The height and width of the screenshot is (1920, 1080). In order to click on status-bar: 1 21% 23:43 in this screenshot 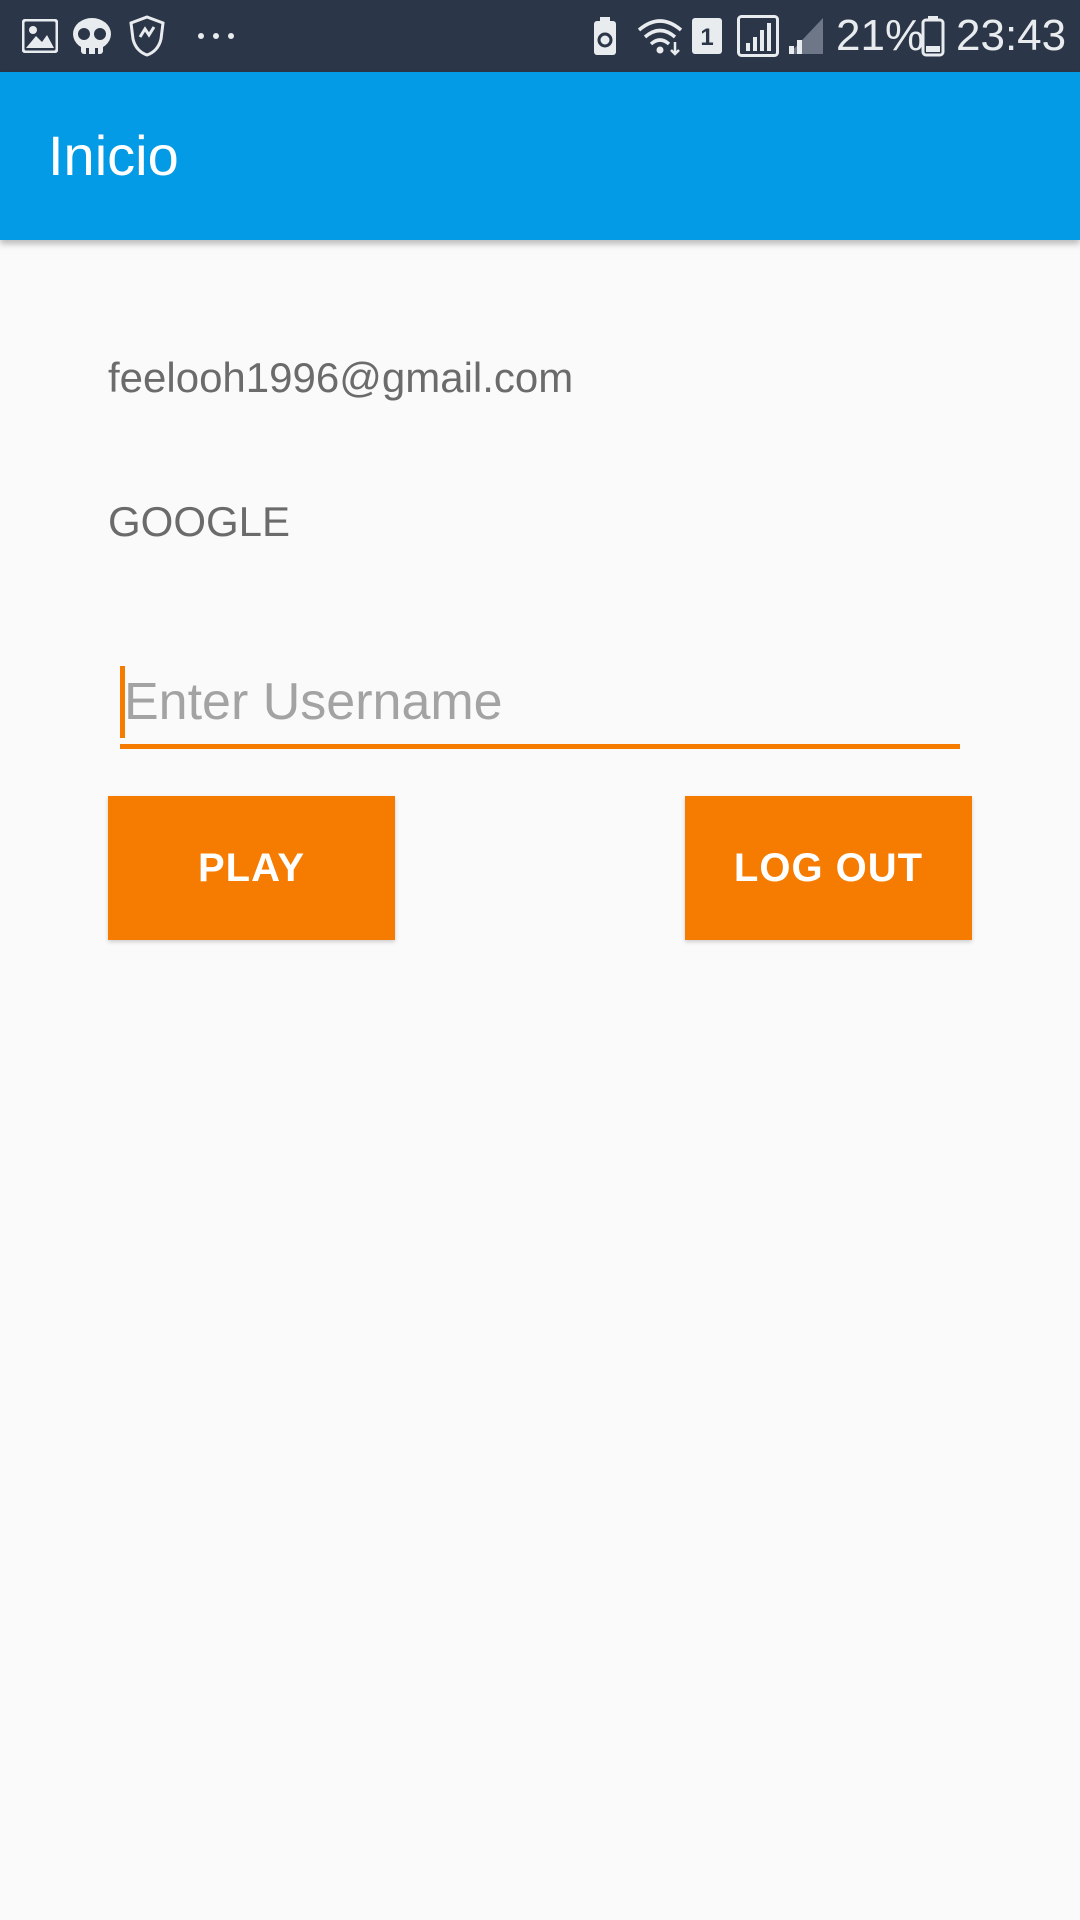, I will do `click(540, 36)`.